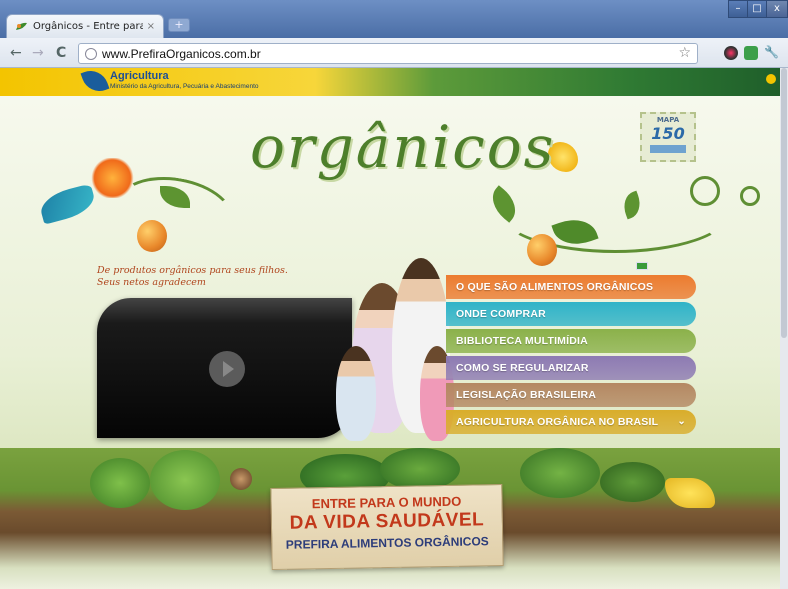  Describe the element at coordinates (61, 53) in the screenshot. I see `reload-button: C` at that location.